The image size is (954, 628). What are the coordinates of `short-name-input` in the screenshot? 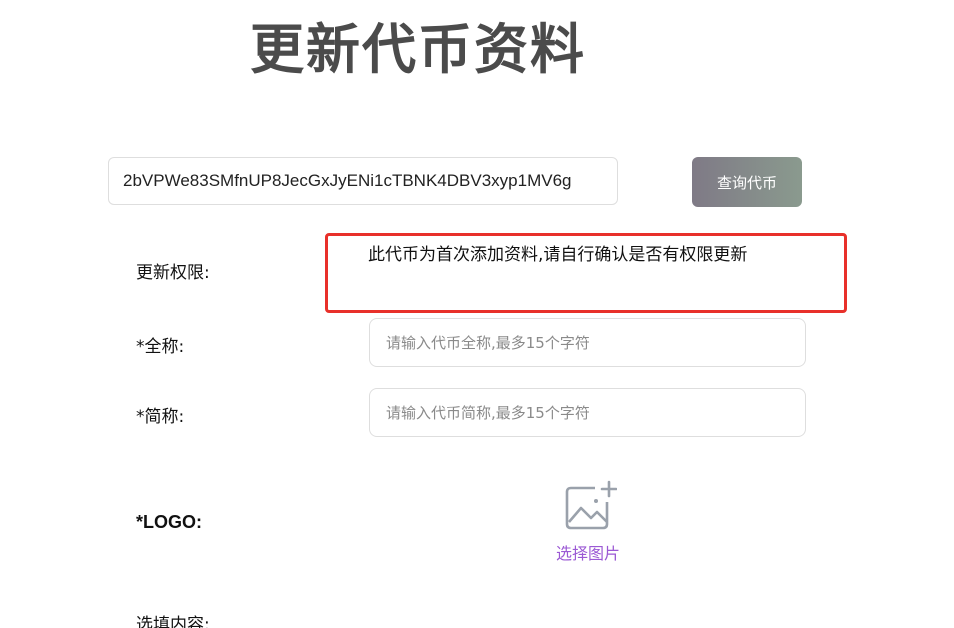 It's located at (587, 412).